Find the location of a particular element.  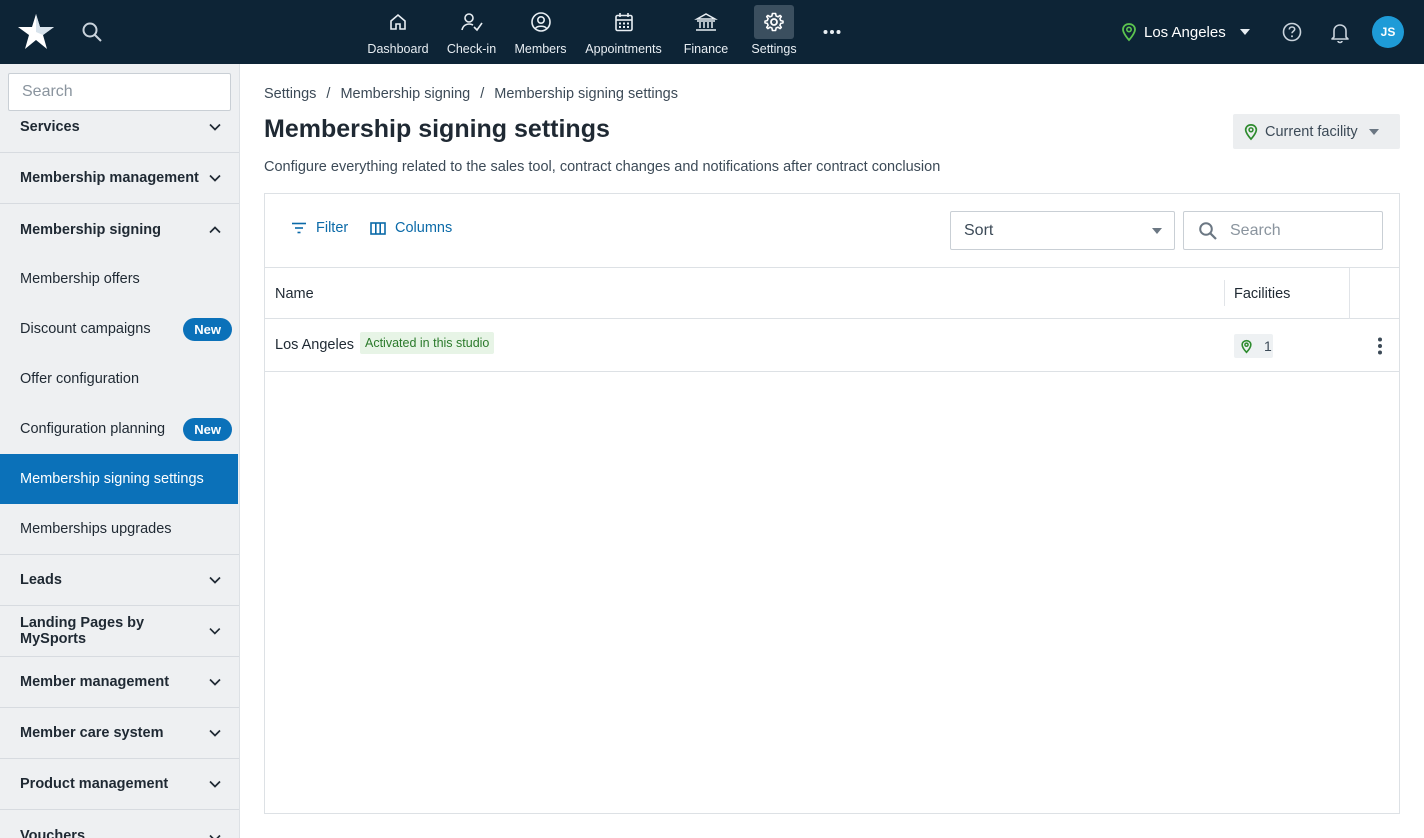

sort-dropdown: Sort is located at coordinates (1062, 230).